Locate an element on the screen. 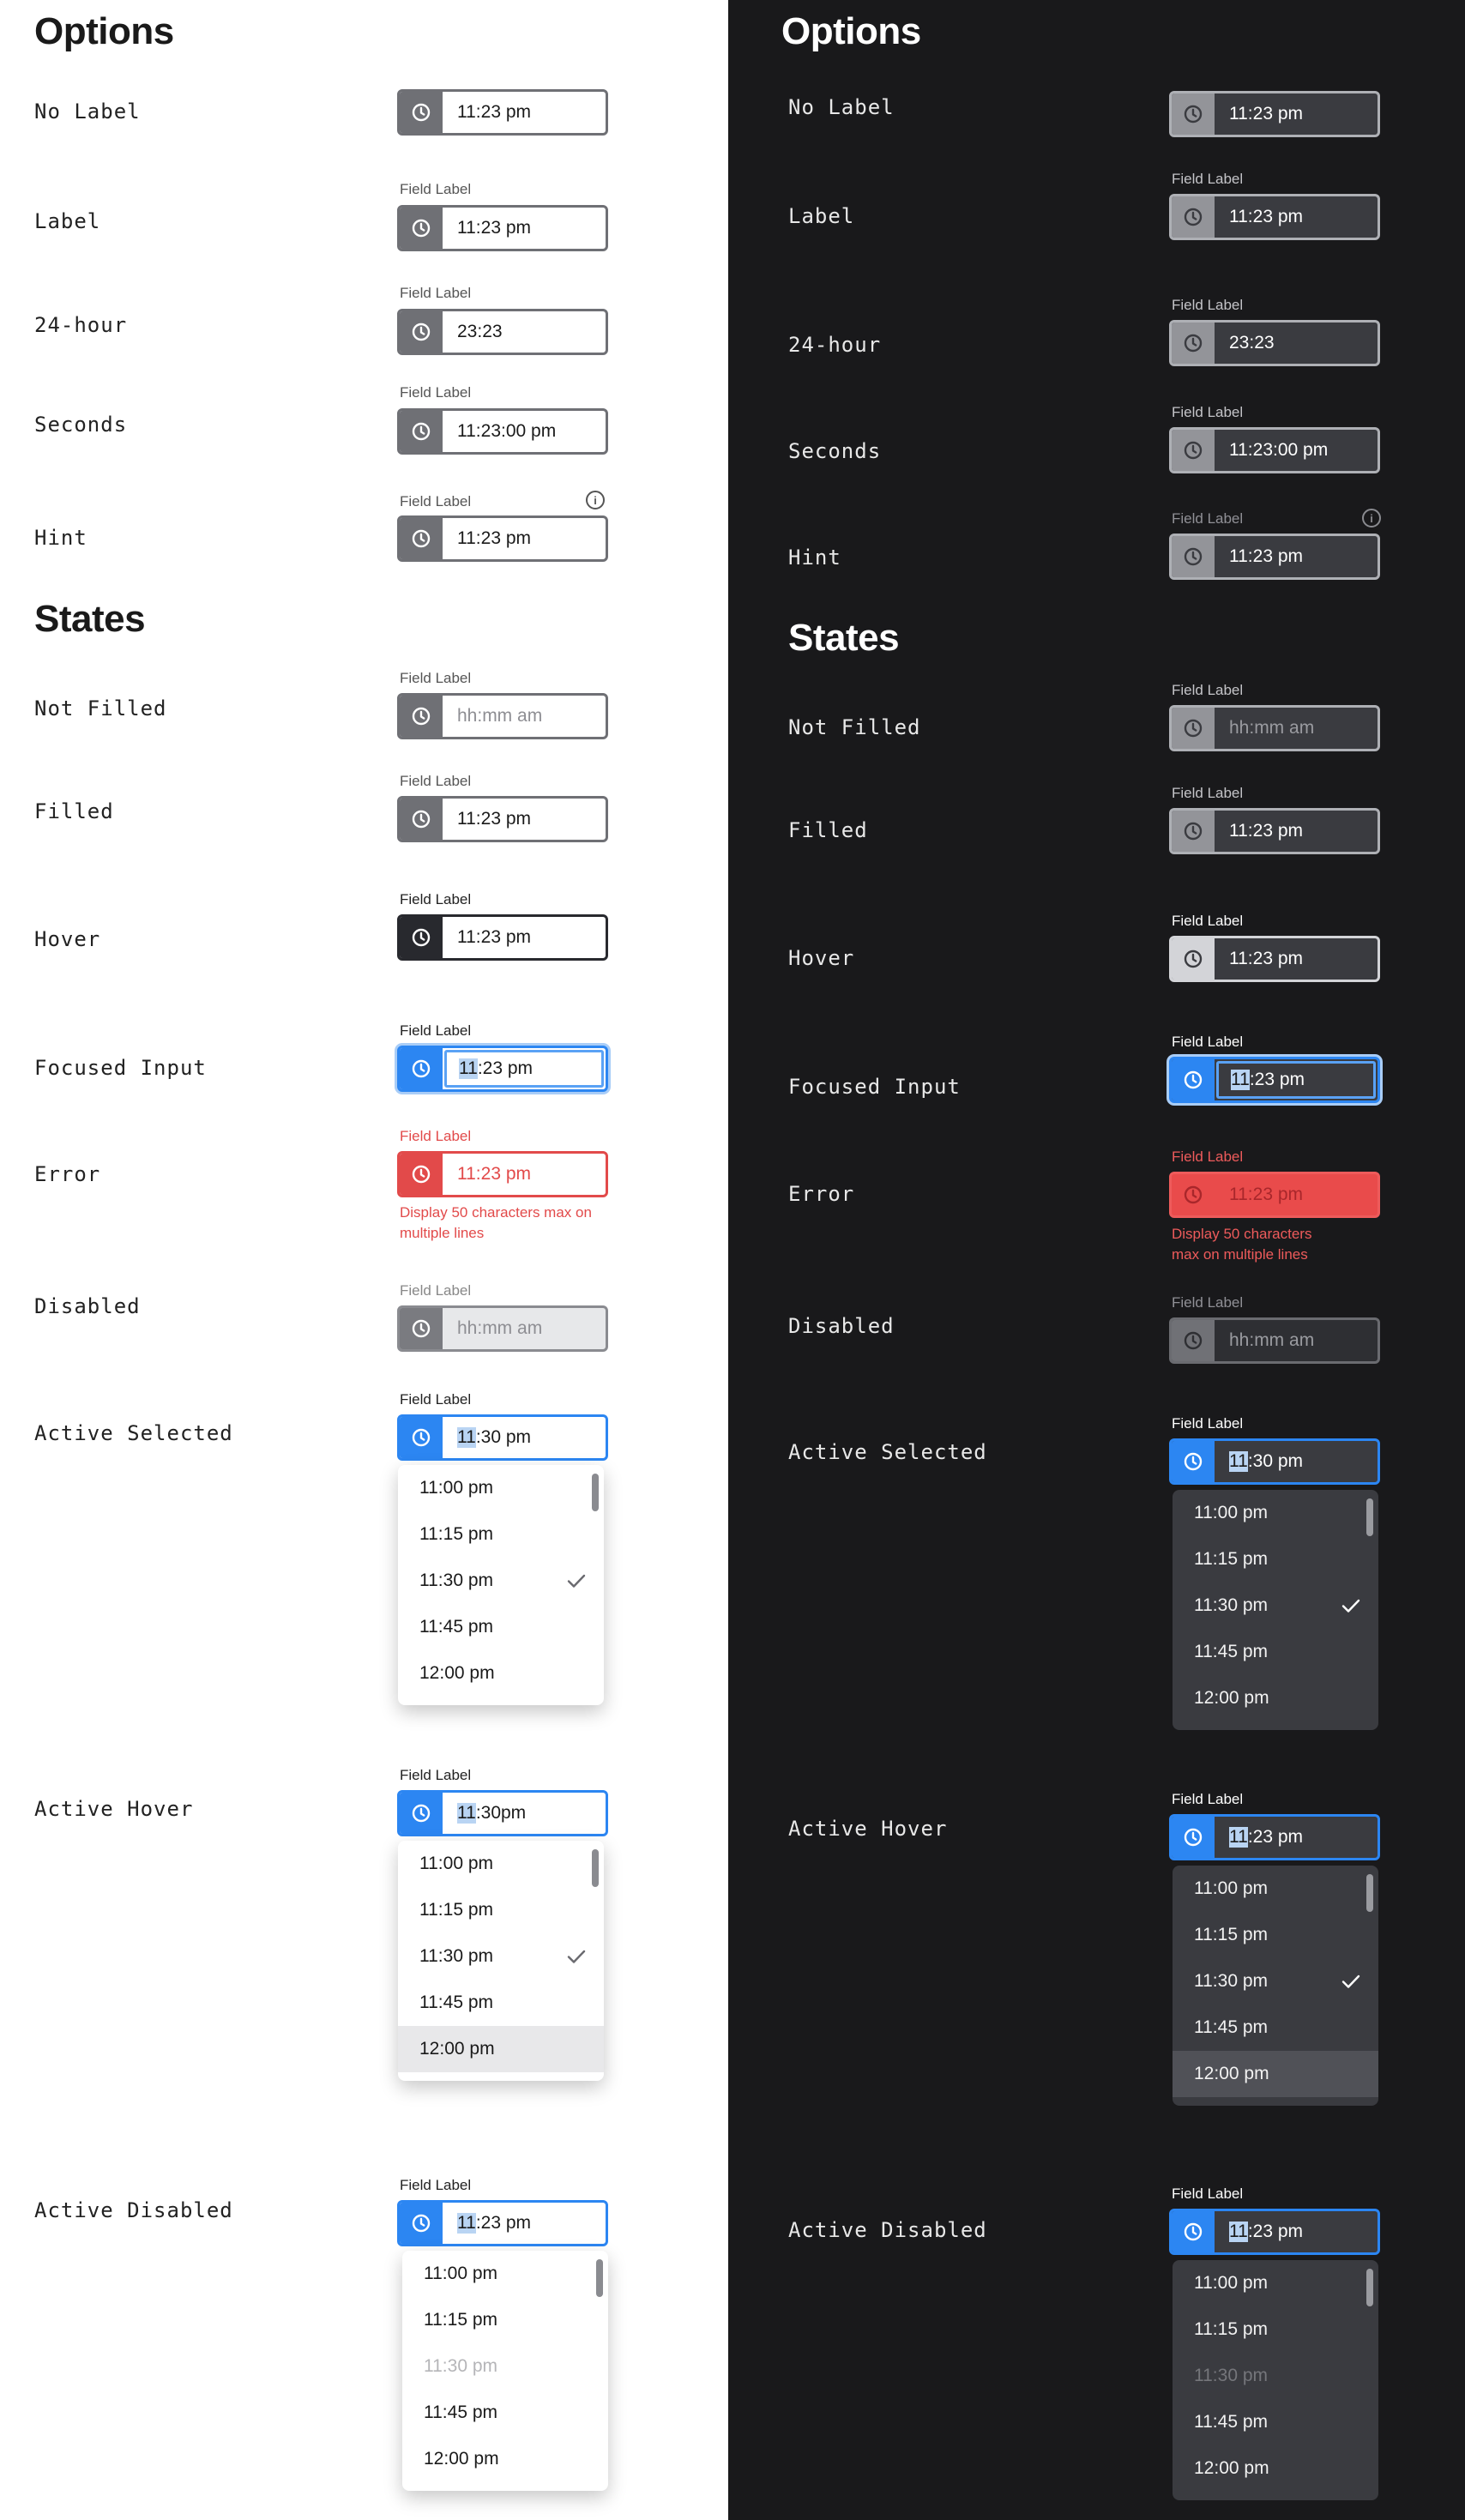 The image size is (1465, 2520). time-field-active-hover: 11:30pm is located at coordinates (502, 1813).